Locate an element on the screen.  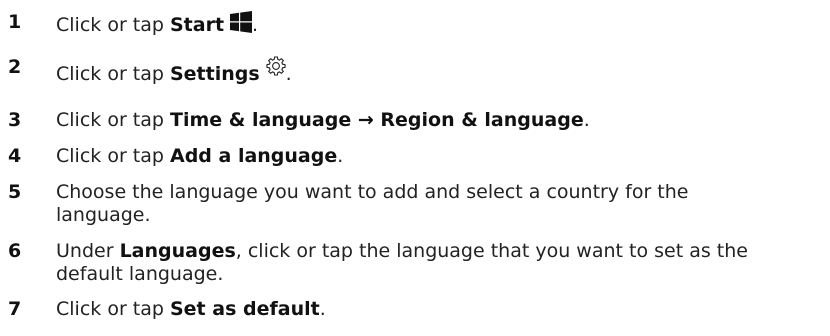
step-text: Click or tap Start. is located at coordinates (416, 24).